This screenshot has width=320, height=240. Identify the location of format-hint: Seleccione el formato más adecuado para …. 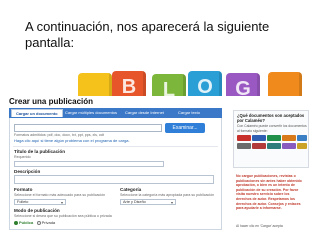
(60, 195).